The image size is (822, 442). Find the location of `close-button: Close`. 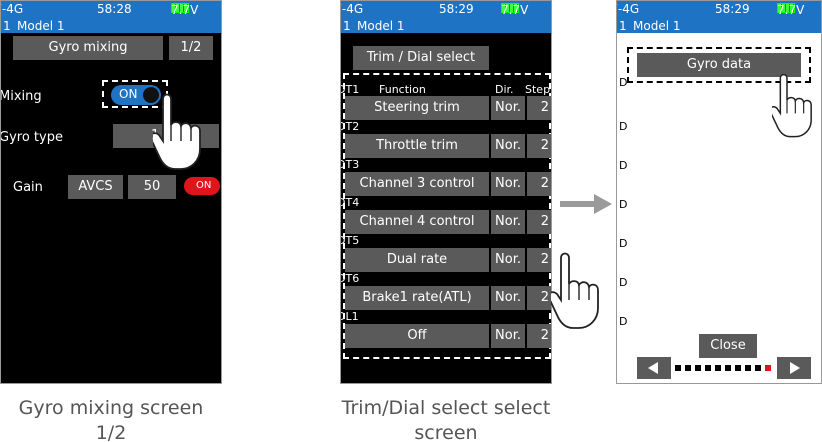

close-button: Close is located at coordinates (728, 346).